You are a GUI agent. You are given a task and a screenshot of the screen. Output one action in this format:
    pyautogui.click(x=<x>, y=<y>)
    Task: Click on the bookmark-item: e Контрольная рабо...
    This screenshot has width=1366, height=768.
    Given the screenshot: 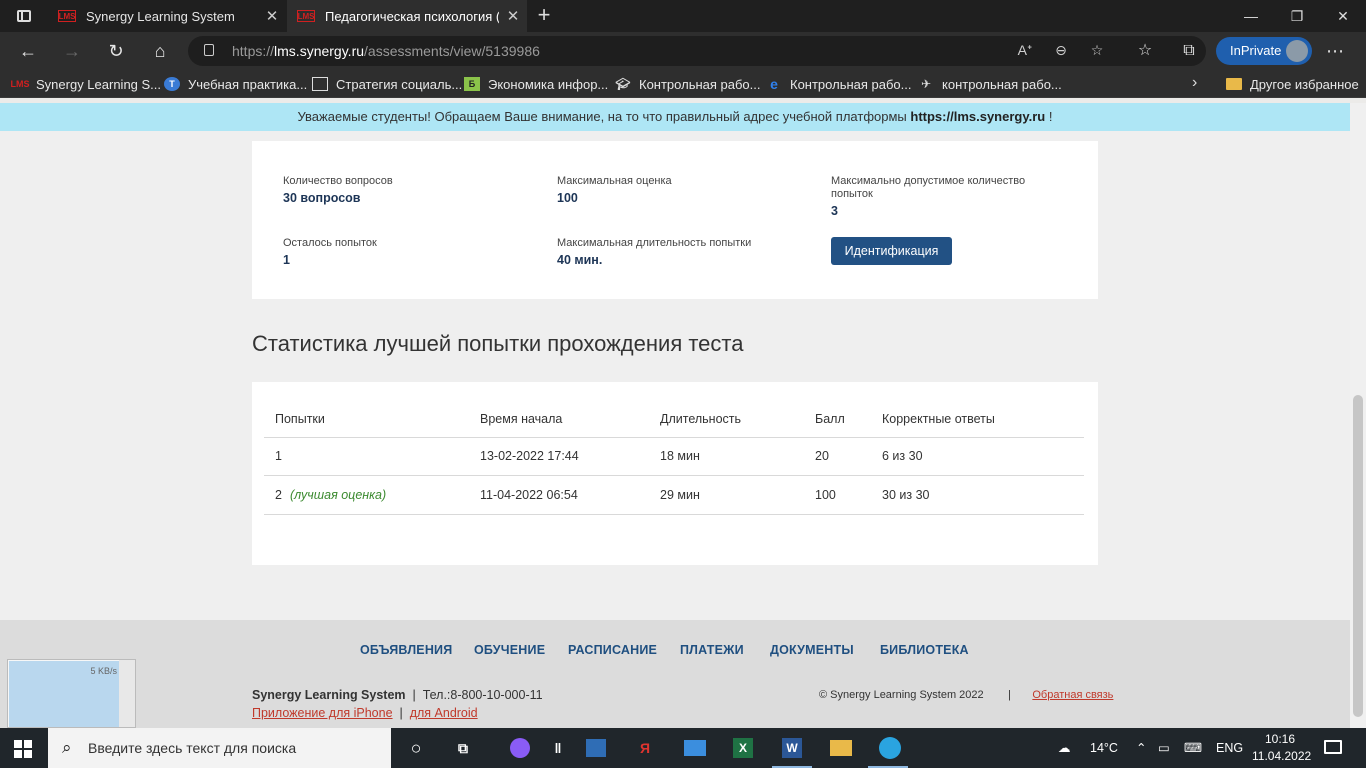 What is the action you would take?
    pyautogui.click(x=838, y=84)
    